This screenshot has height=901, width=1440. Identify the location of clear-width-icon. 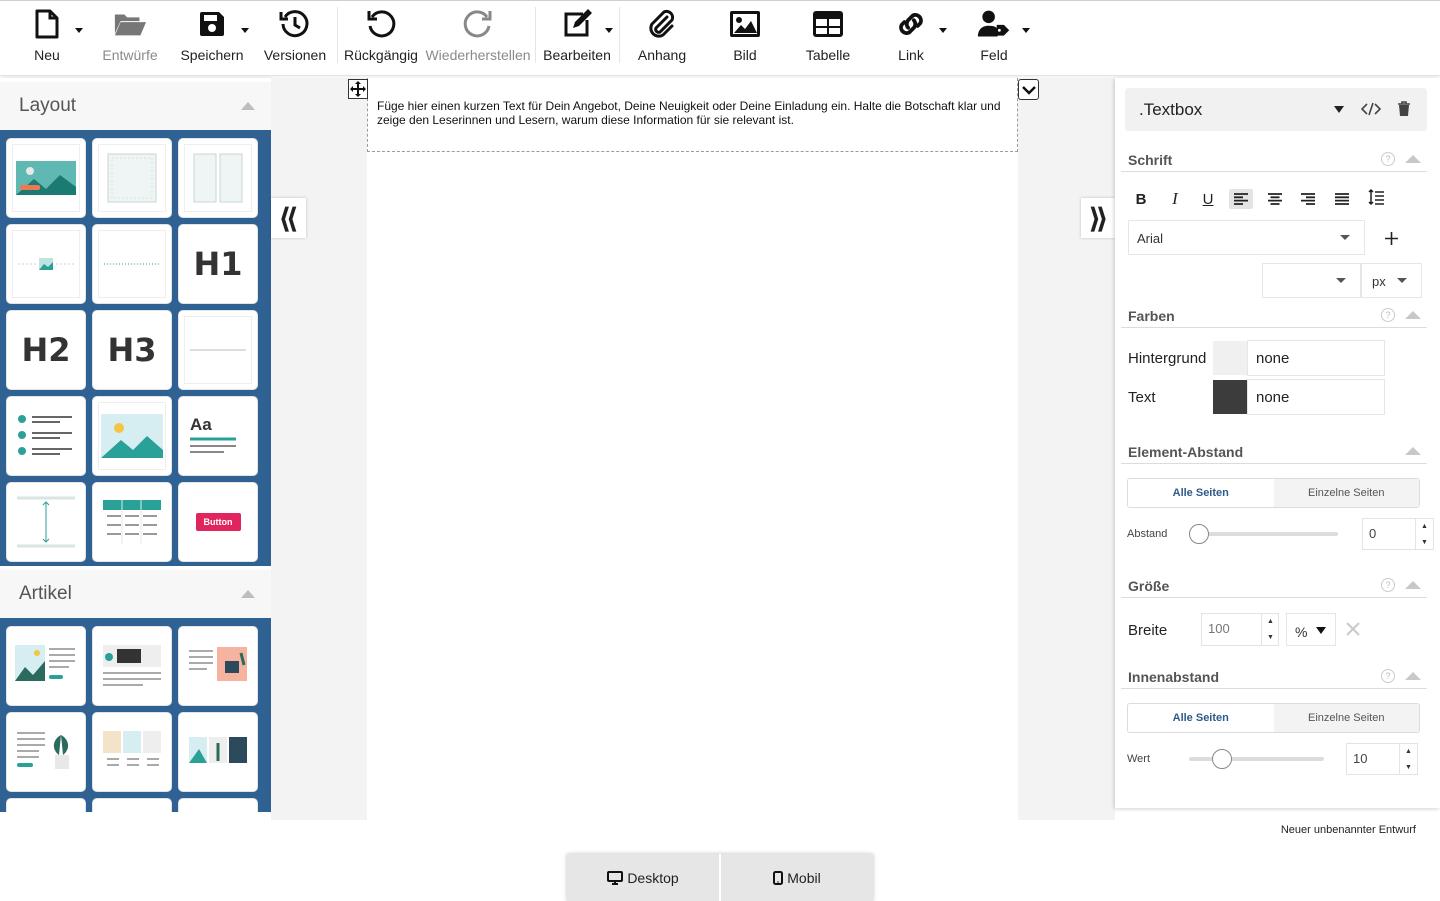
(1353, 629).